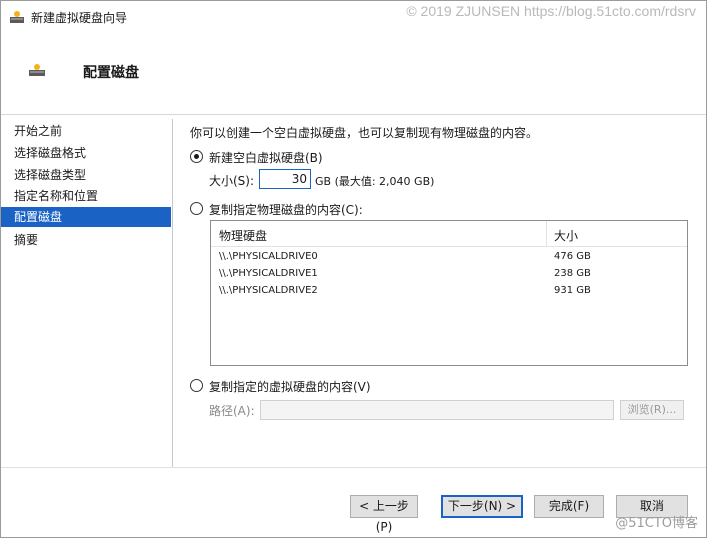 Image resolution: width=707 pixels, height=538 pixels. I want to click on sidebar-item-summary: 摘要, so click(86, 240).